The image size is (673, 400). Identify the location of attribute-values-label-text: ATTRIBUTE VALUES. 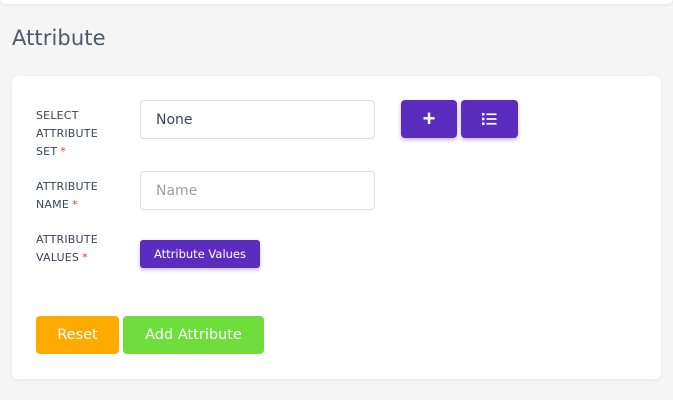
(67, 248).